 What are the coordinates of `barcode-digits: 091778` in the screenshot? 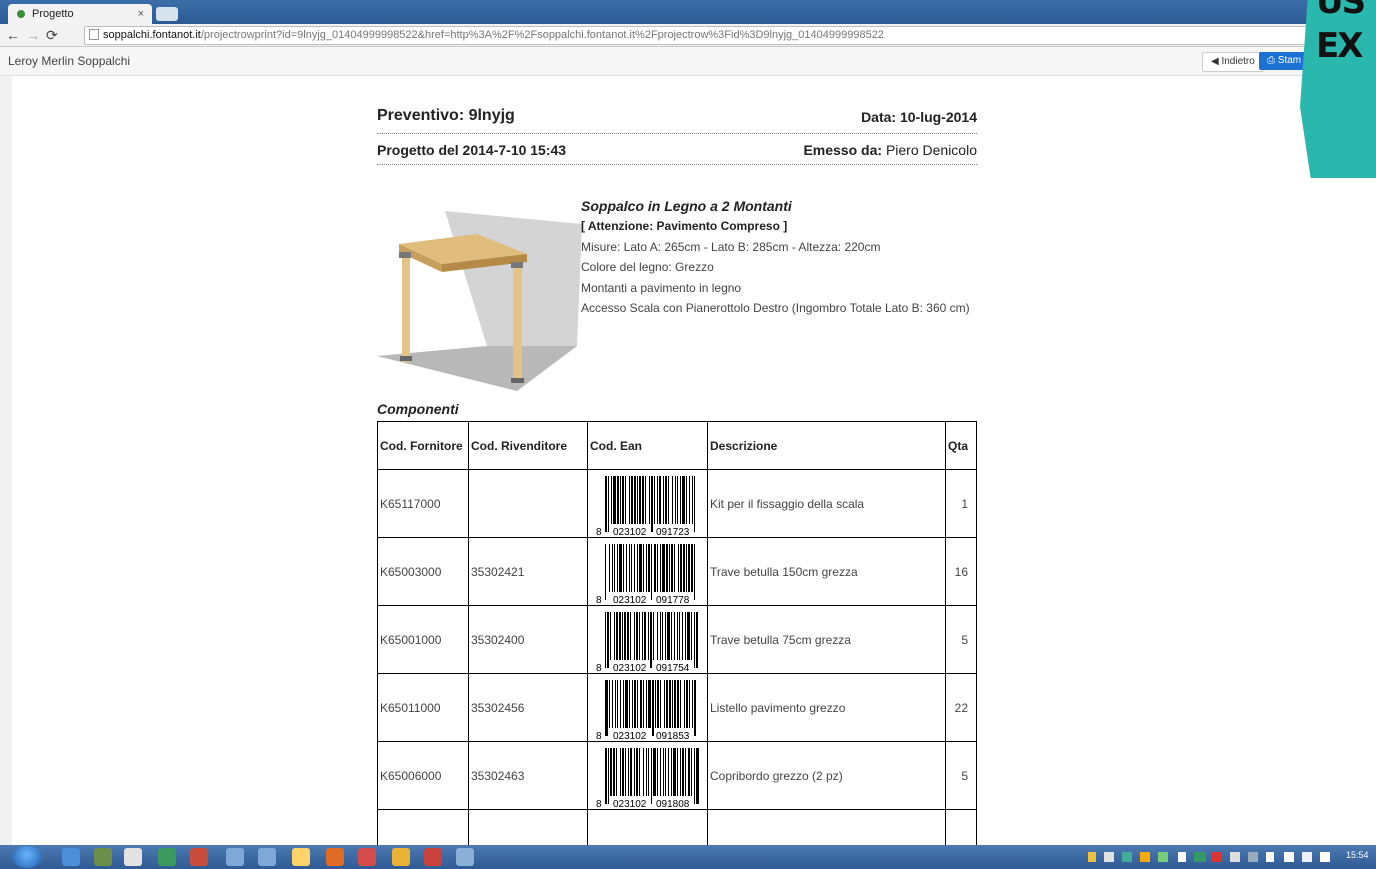 It's located at (673, 599).